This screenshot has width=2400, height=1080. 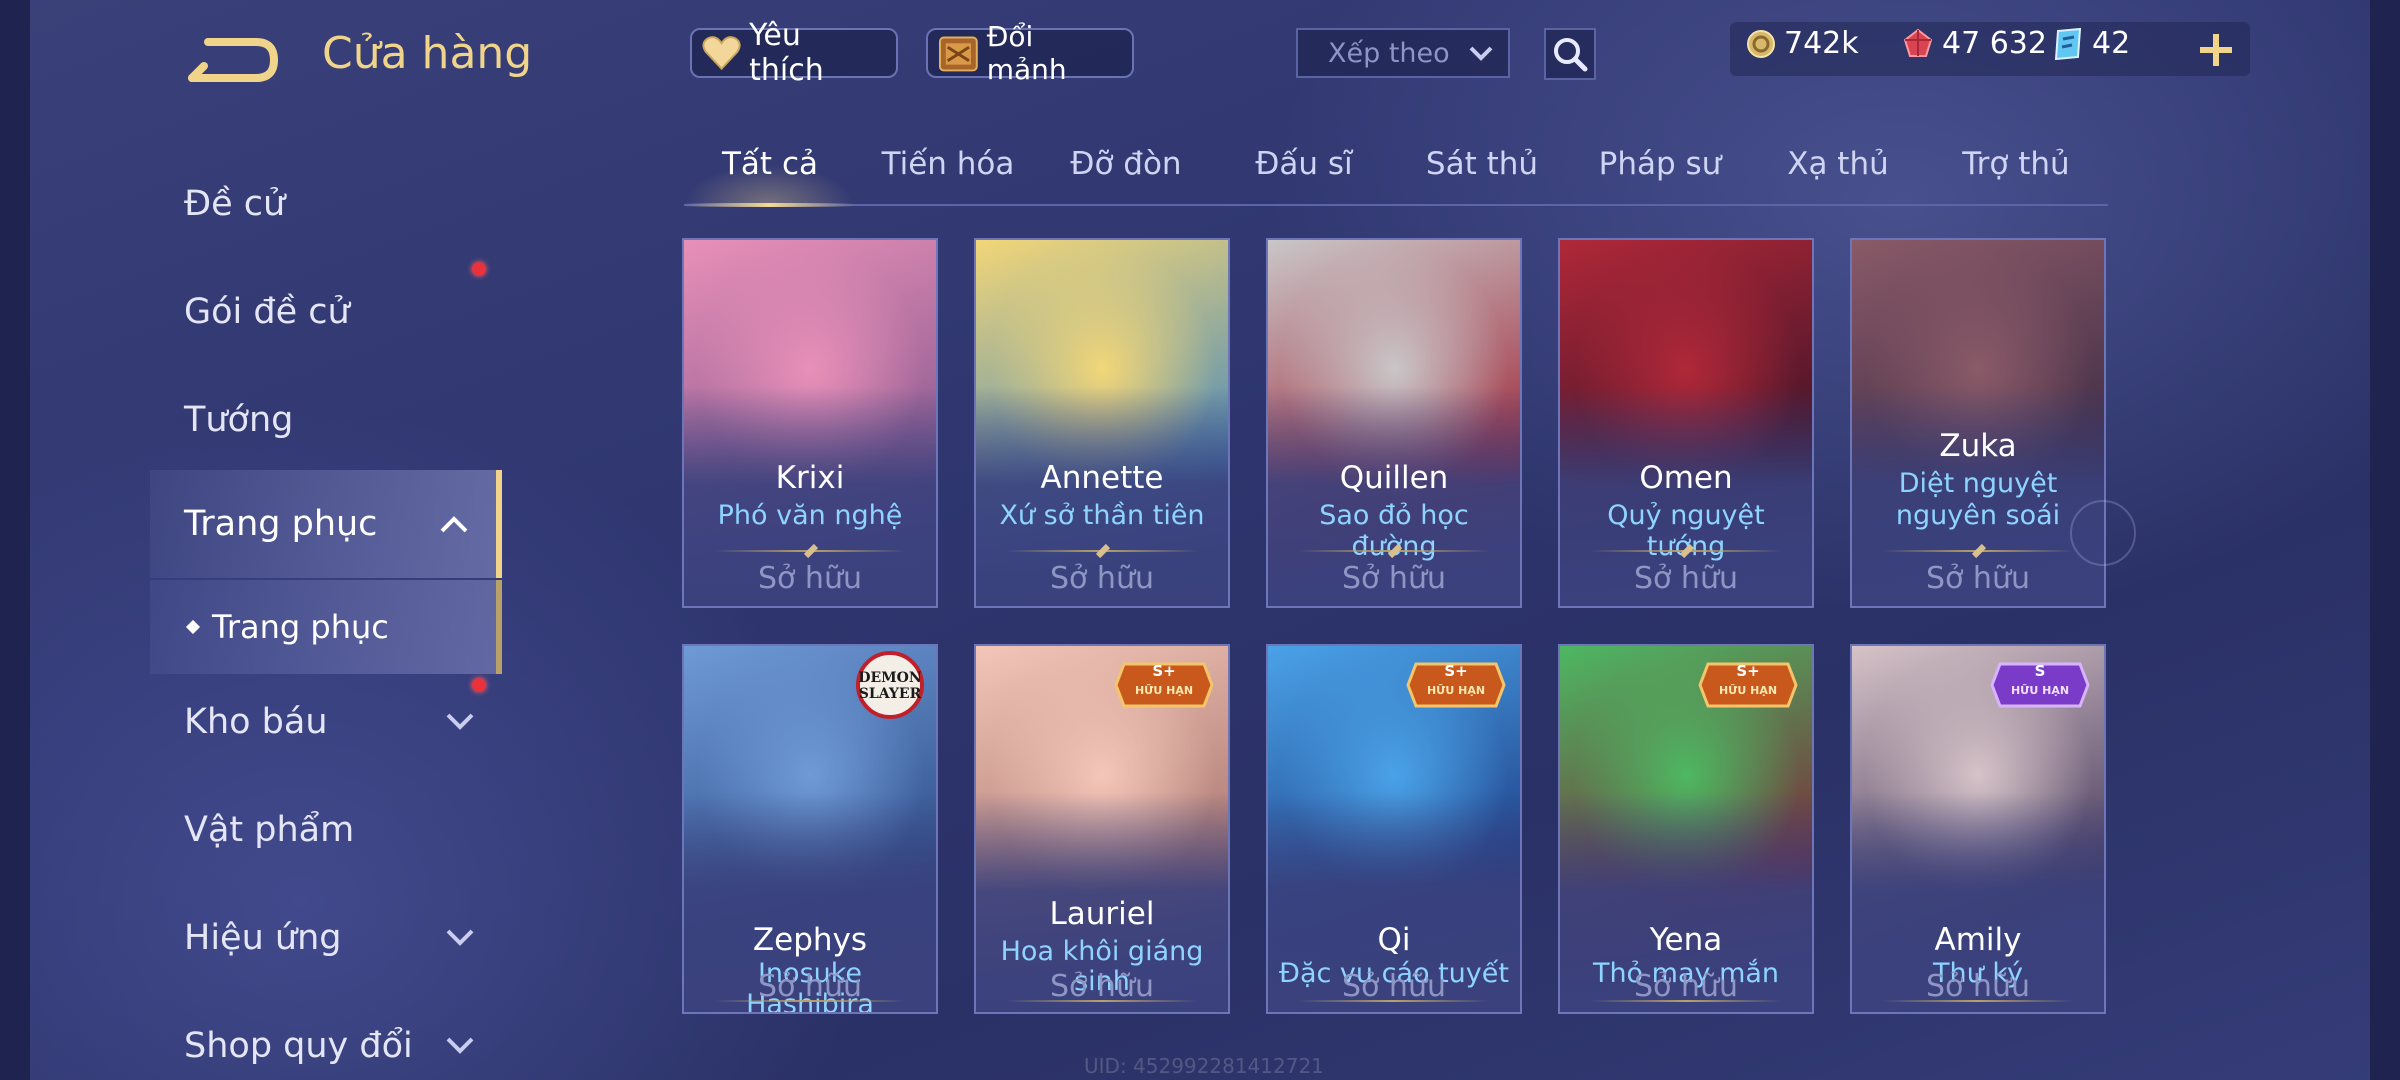 I want to click on hero-name: Annette, so click(x=1102, y=478).